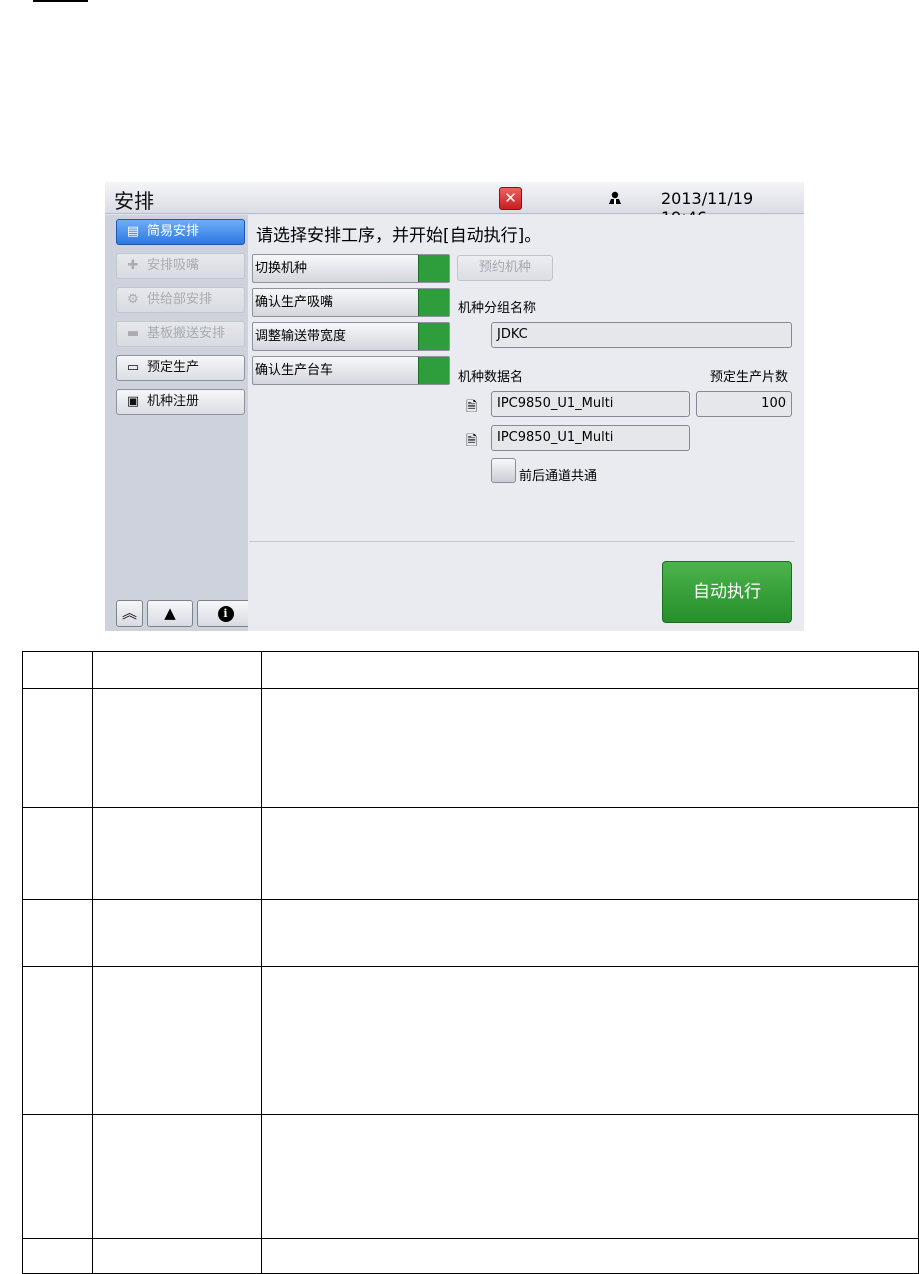 The width and height of the screenshot is (919, 1274). I want to click on scroll-up-button: ︽, so click(129, 613).